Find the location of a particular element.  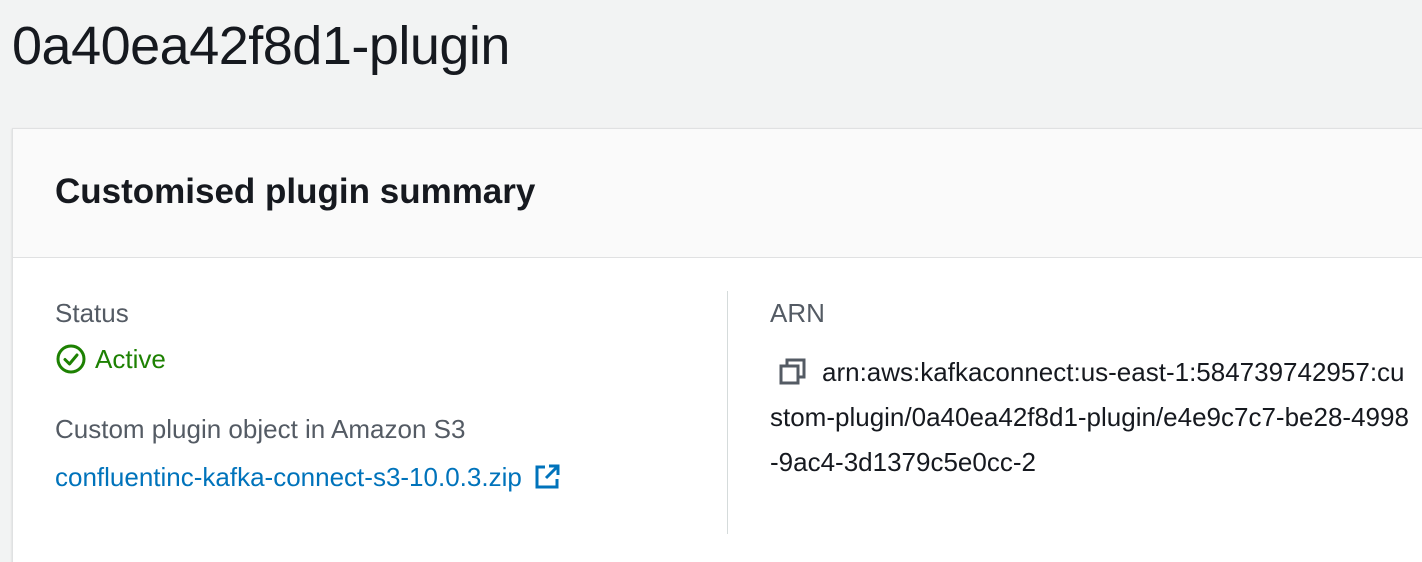

status-indicator: Active is located at coordinates (385, 359).